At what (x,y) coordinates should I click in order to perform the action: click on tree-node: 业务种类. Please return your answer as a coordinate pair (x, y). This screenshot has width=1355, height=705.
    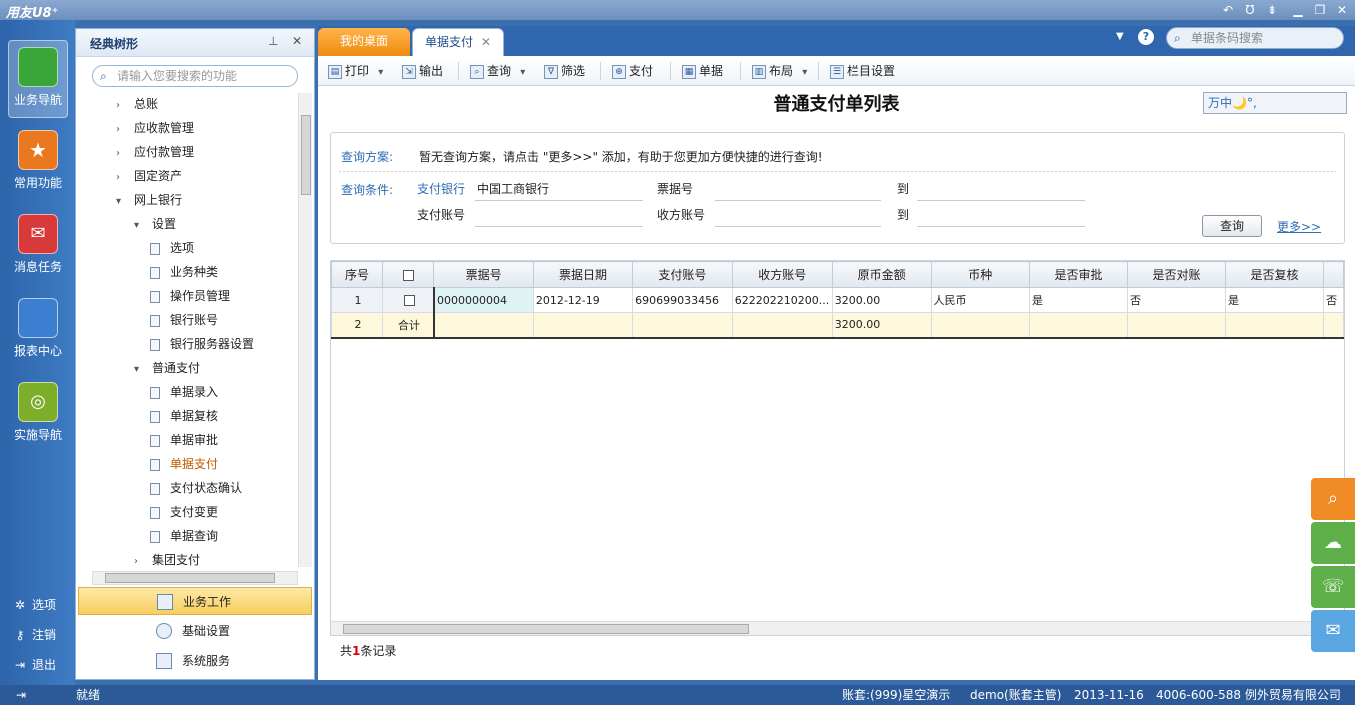
    Looking at the image, I should click on (184, 272).